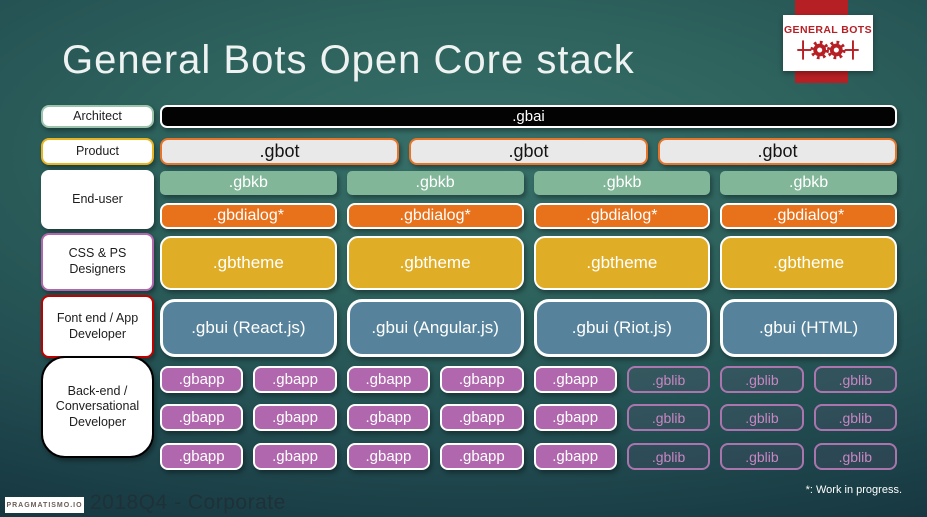 This screenshot has height=517, width=927. I want to click on gbdialog-row: .gbdialog* .gbdialog* .gbdialog* .gbdialog*, so click(528, 216).